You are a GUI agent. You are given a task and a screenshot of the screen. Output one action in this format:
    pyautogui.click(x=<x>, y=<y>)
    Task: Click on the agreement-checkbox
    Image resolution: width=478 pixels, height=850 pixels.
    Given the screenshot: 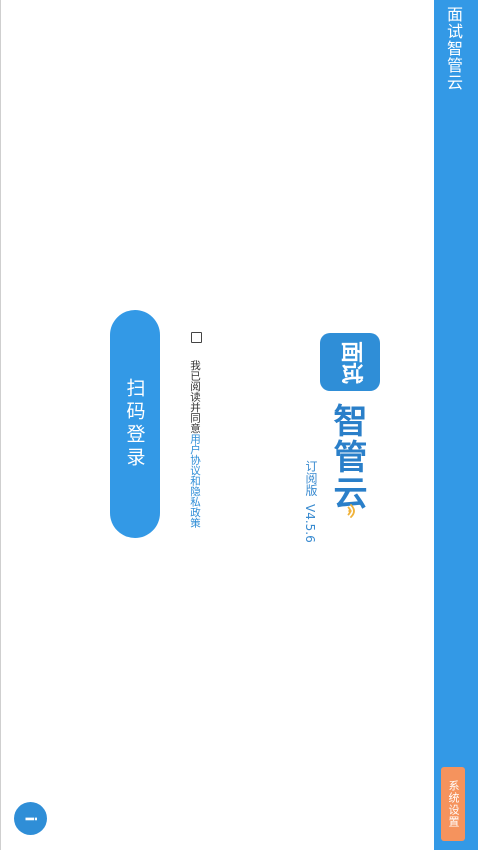 What is the action you would take?
    pyautogui.click(x=196, y=337)
    